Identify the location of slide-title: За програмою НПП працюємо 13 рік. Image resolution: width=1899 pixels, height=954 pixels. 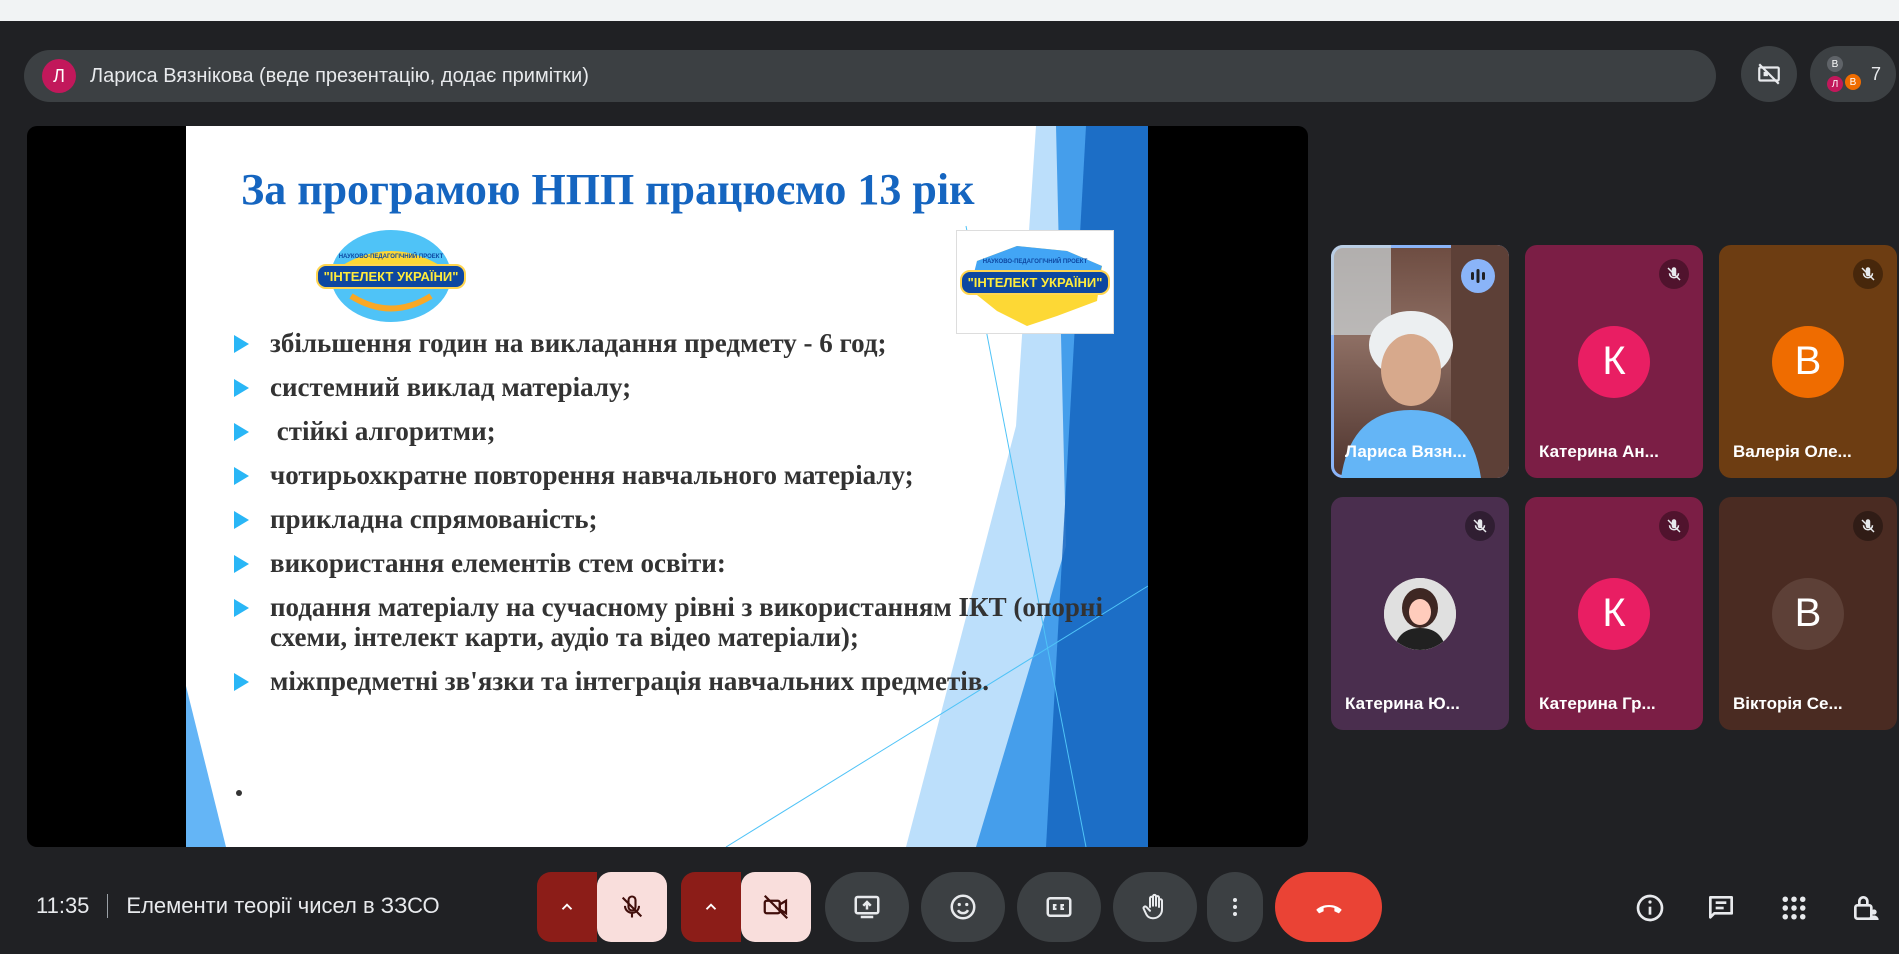
(608, 189).